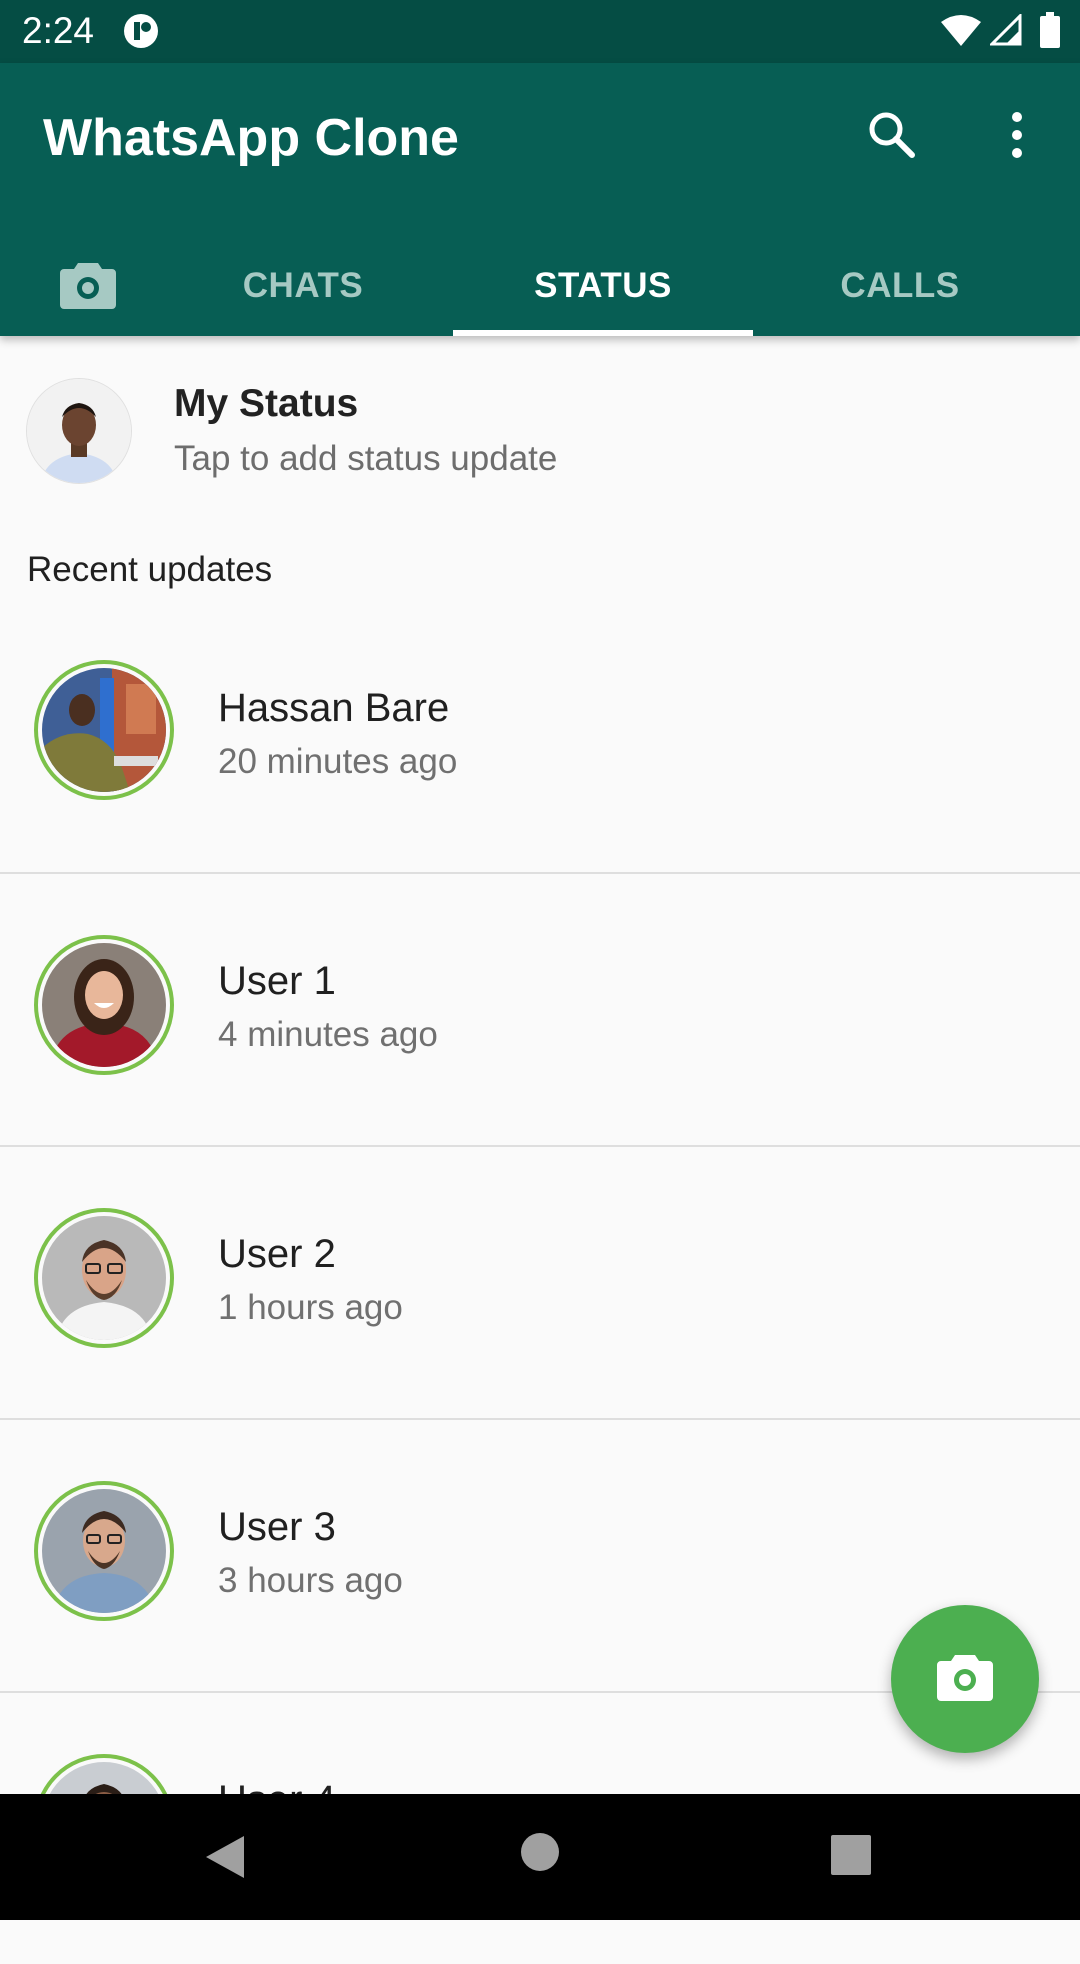 This screenshot has height=1964, width=1080. Describe the element at coordinates (277, 1527) in the screenshot. I see `contact-name: User 3` at that location.